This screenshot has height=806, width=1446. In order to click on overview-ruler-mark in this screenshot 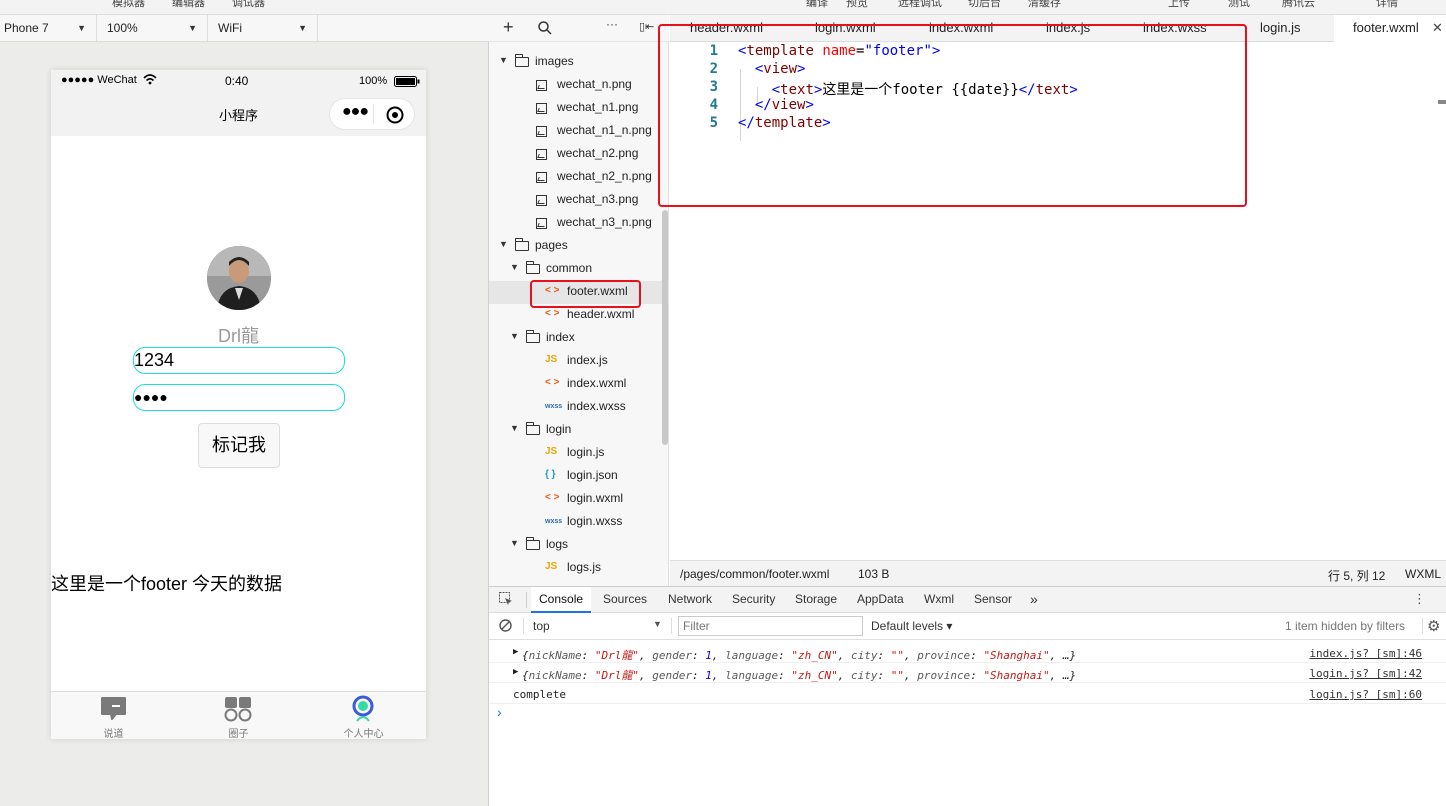, I will do `click(1442, 102)`.